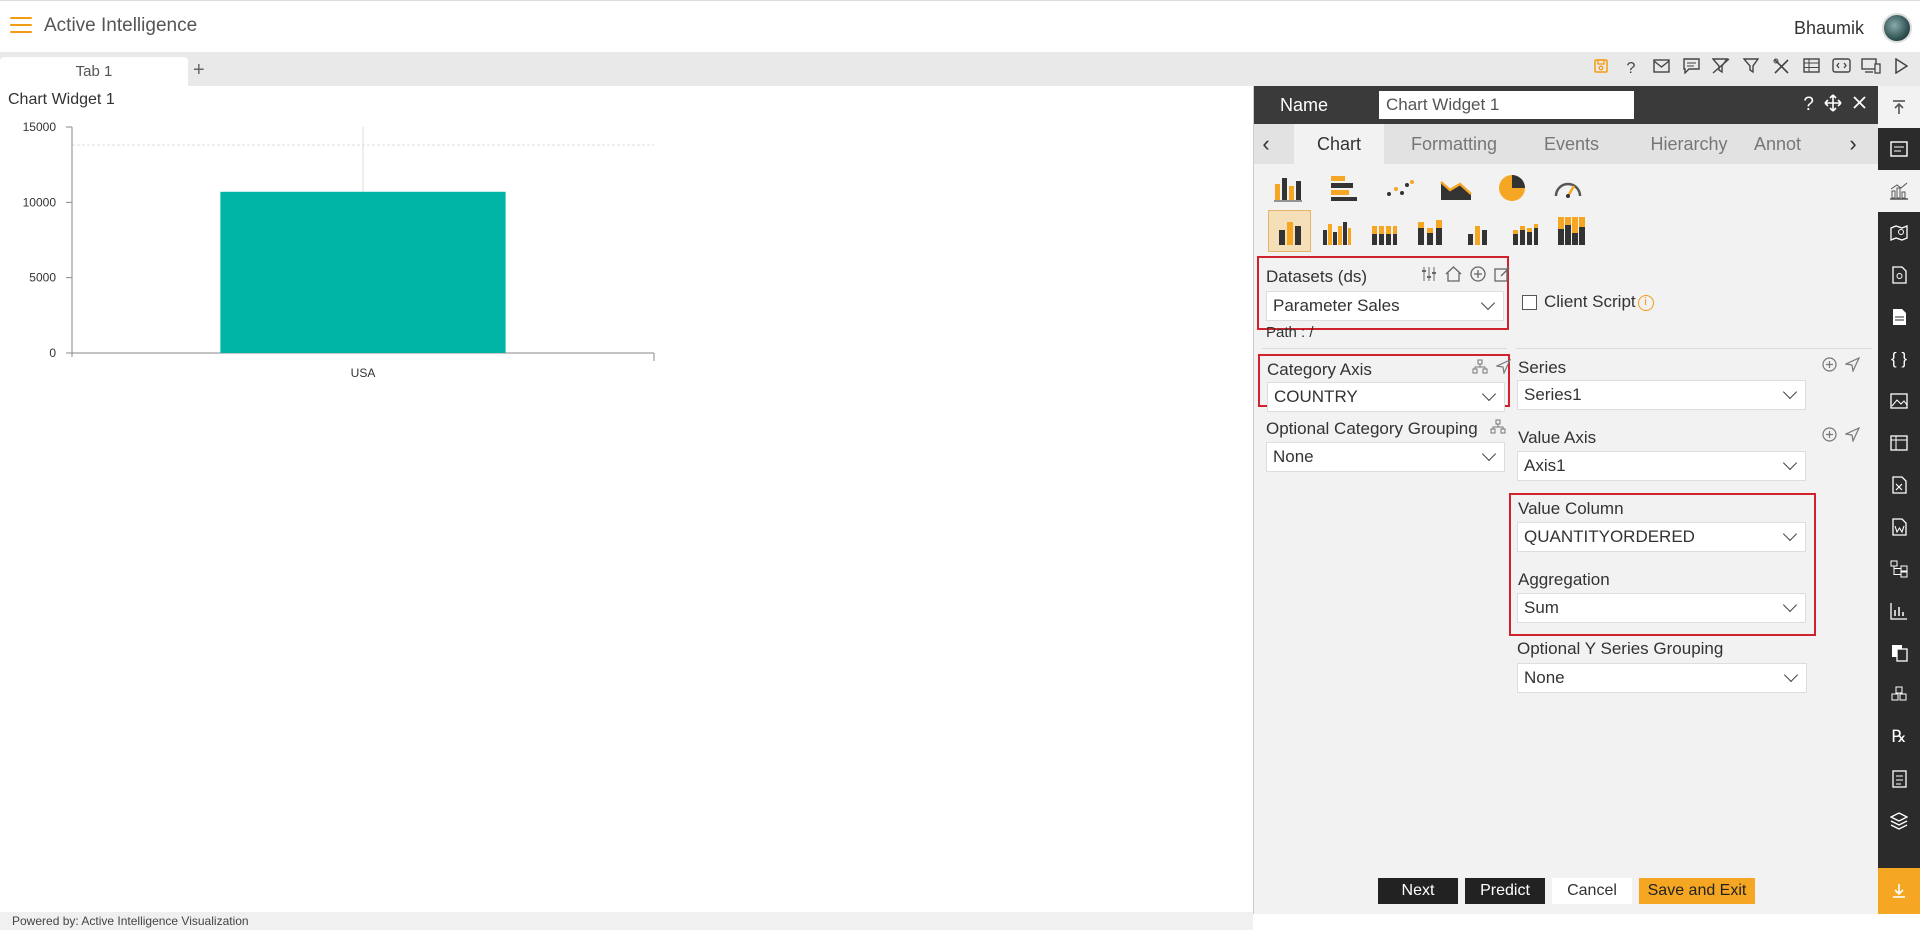 This screenshot has height=930, width=1920. Describe the element at coordinates (1899, 821) in the screenshot. I see `layers-icon` at that location.